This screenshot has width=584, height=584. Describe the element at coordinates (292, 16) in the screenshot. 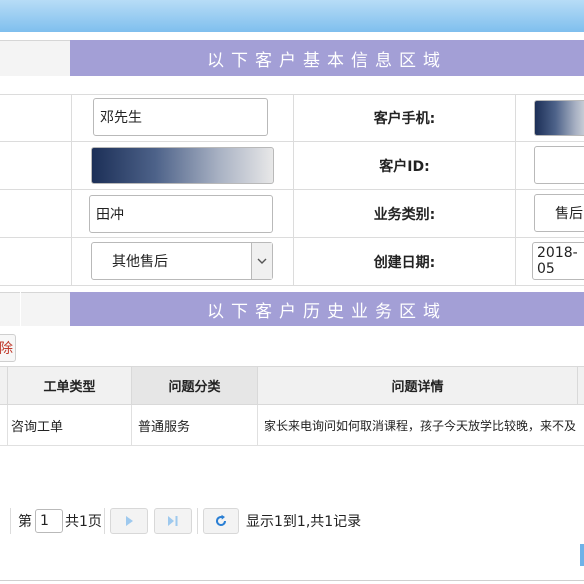

I see `window-title-bar` at that location.